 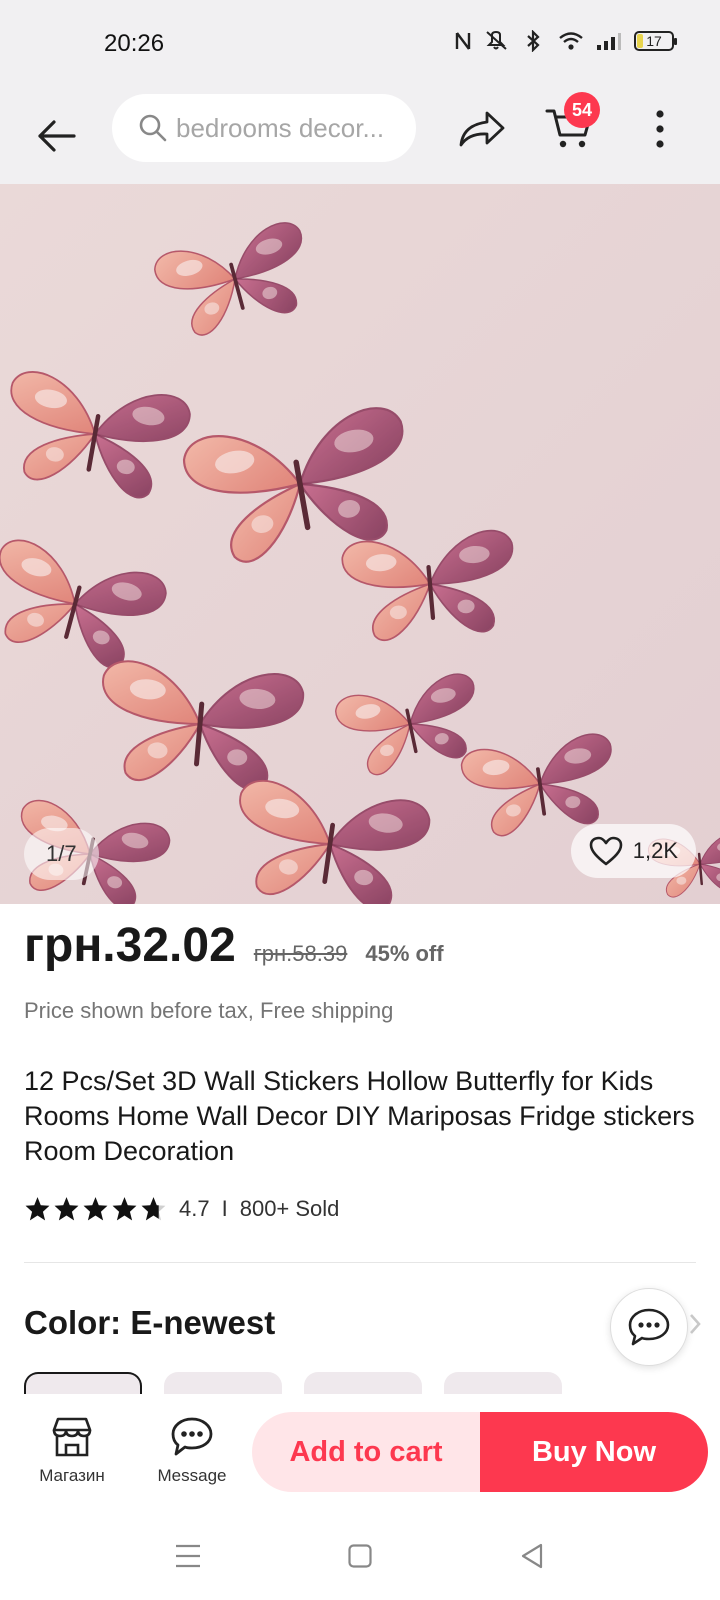 What do you see at coordinates (404, 953) in the screenshot?
I see `discount-badge: 45% off` at bounding box center [404, 953].